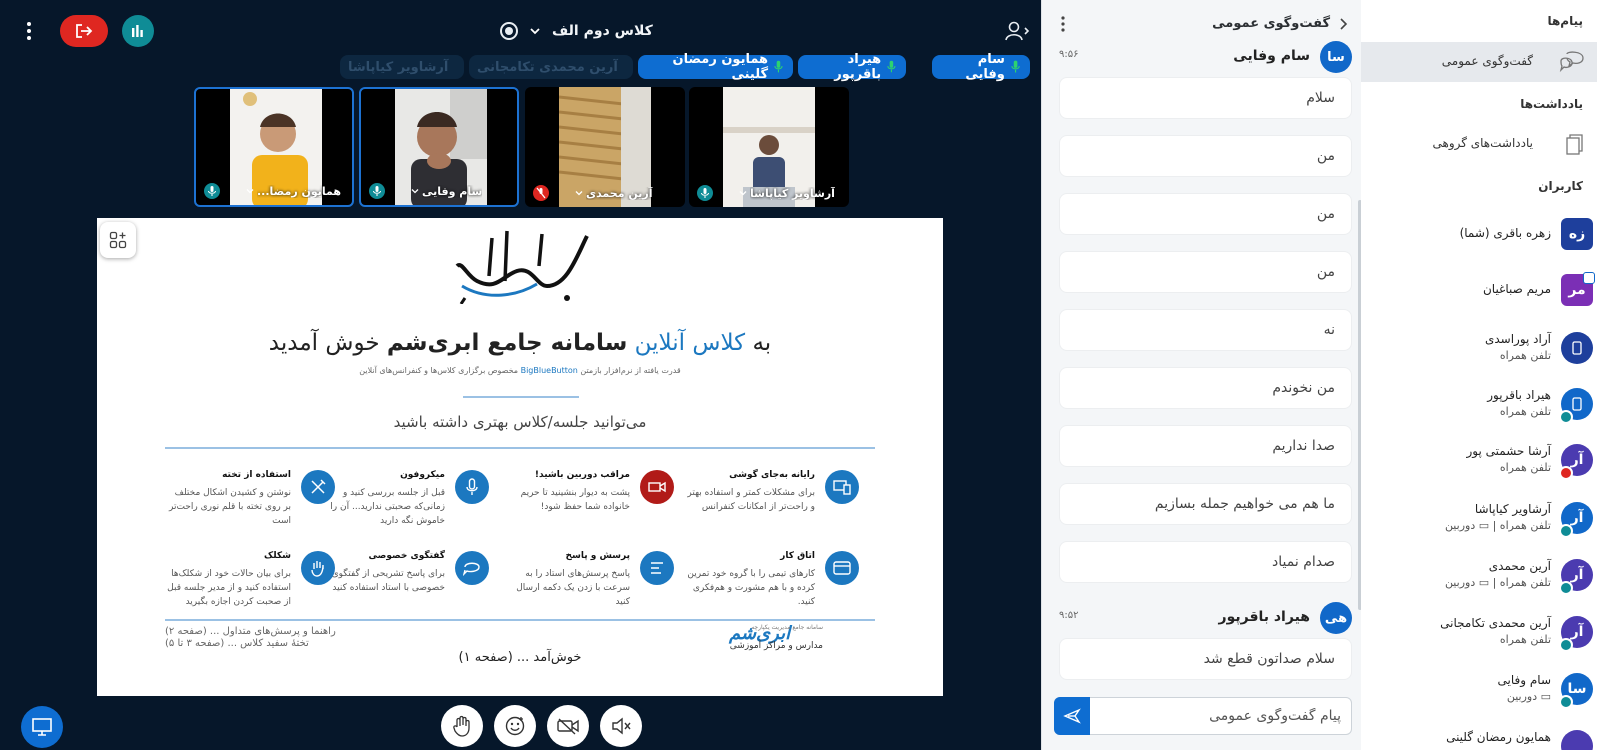 Image resolution: width=1597 pixels, height=750 pixels. I want to click on presentation-options-button, so click(118, 240).